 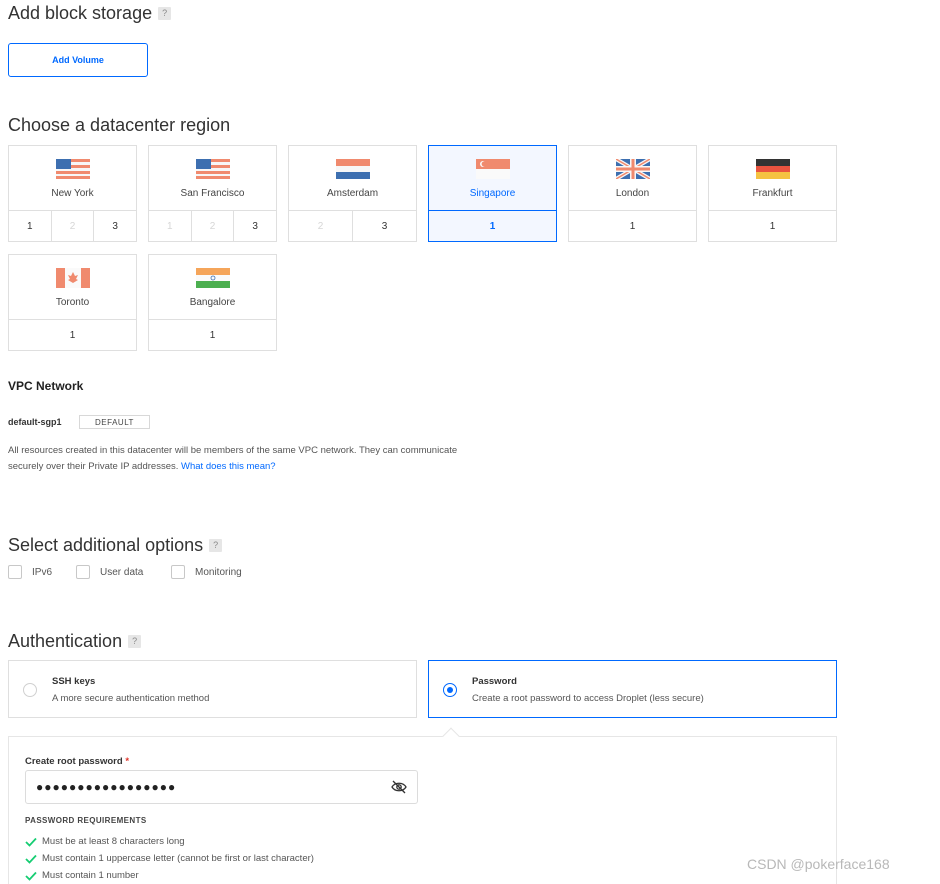 I want to click on root-password-label: Create root password *, so click(x=77, y=761).